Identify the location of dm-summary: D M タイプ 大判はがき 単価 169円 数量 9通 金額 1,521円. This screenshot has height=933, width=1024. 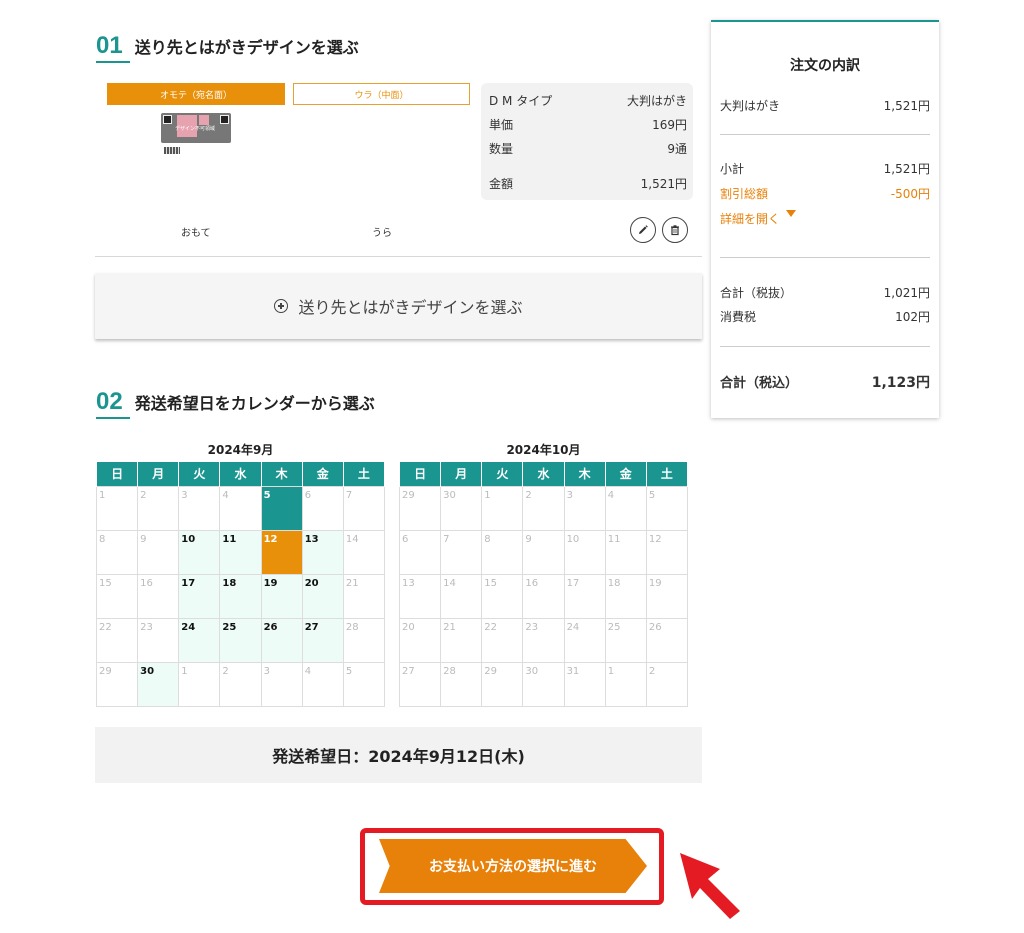
(587, 141).